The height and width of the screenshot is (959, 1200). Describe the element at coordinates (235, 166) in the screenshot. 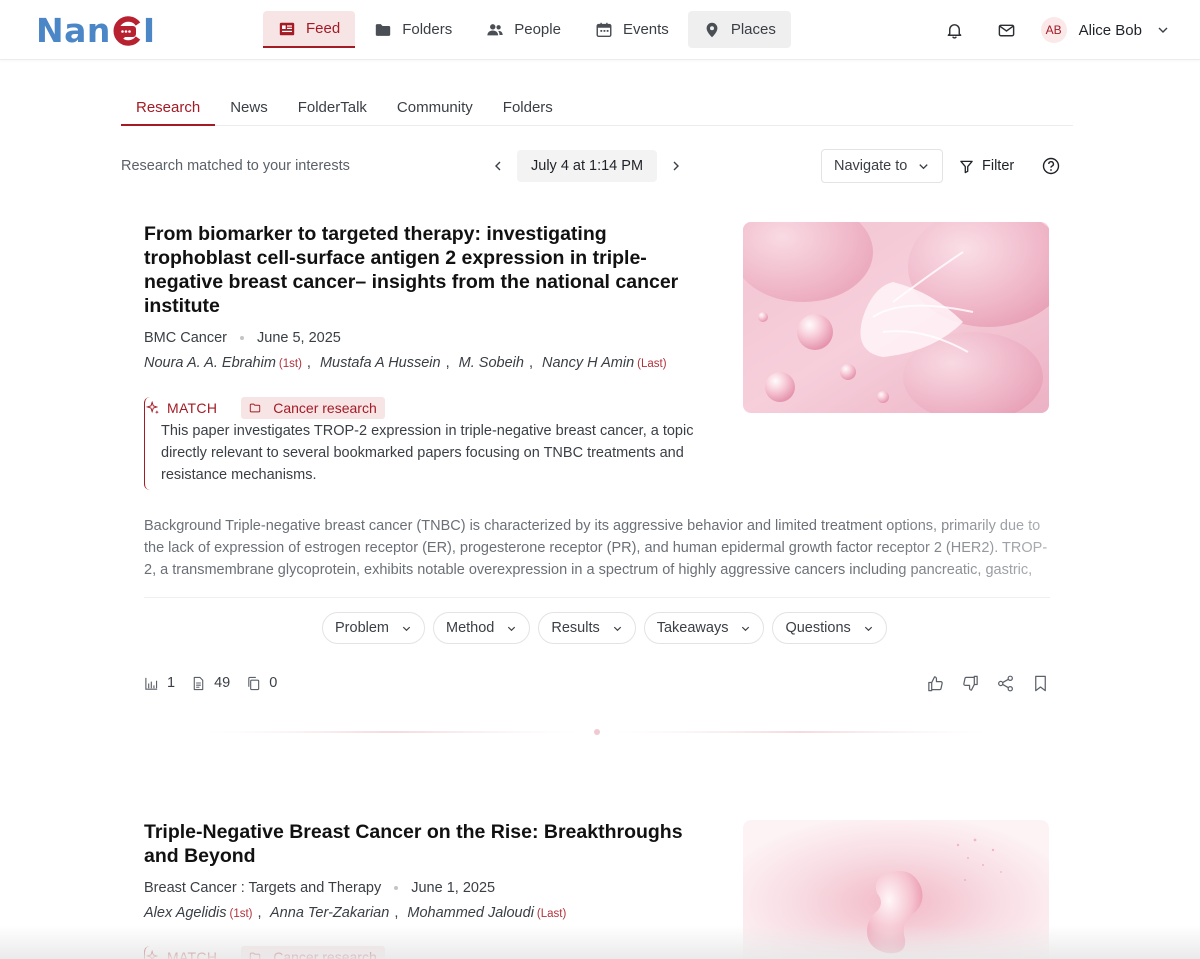

I see `feed-hint: Research matched to your interests` at that location.